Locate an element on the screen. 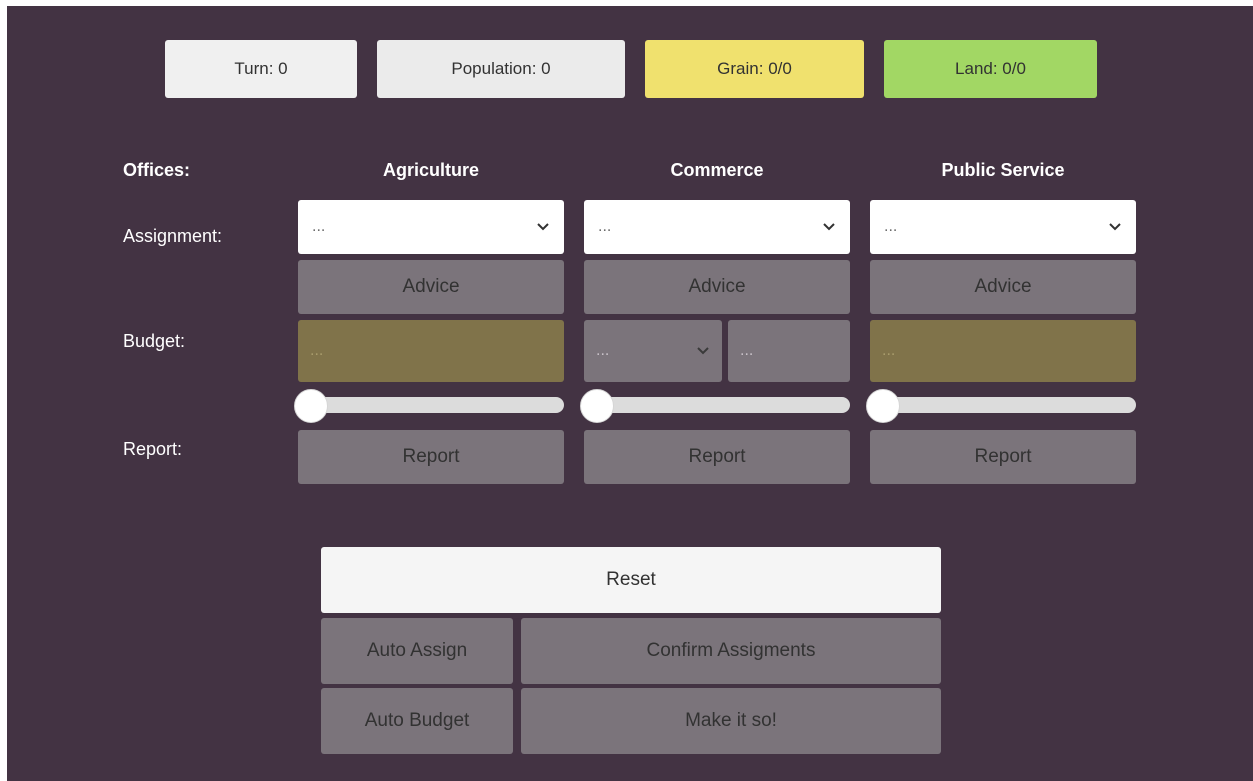 The height and width of the screenshot is (781, 1253). public-service-budget-slider is located at coordinates (1003, 405).